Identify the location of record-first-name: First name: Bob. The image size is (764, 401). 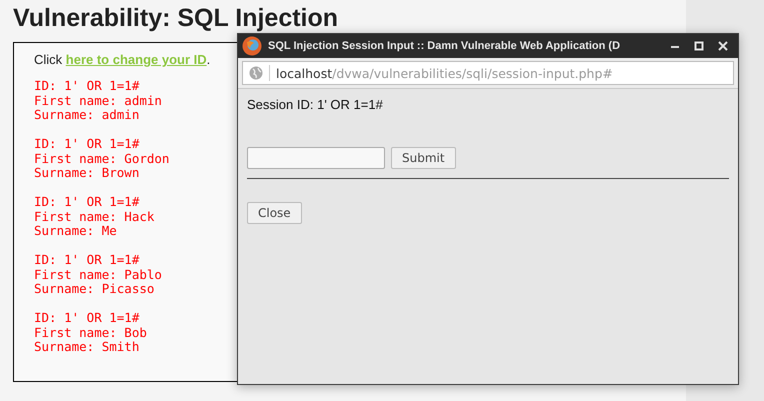
(90, 333).